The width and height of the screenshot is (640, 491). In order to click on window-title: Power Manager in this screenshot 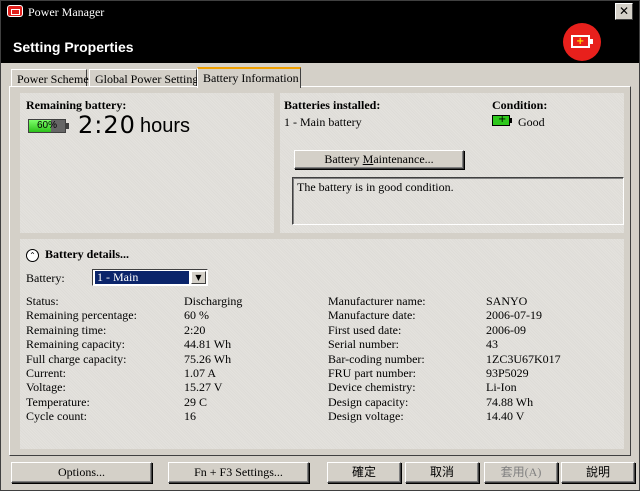, I will do `click(66, 12)`.